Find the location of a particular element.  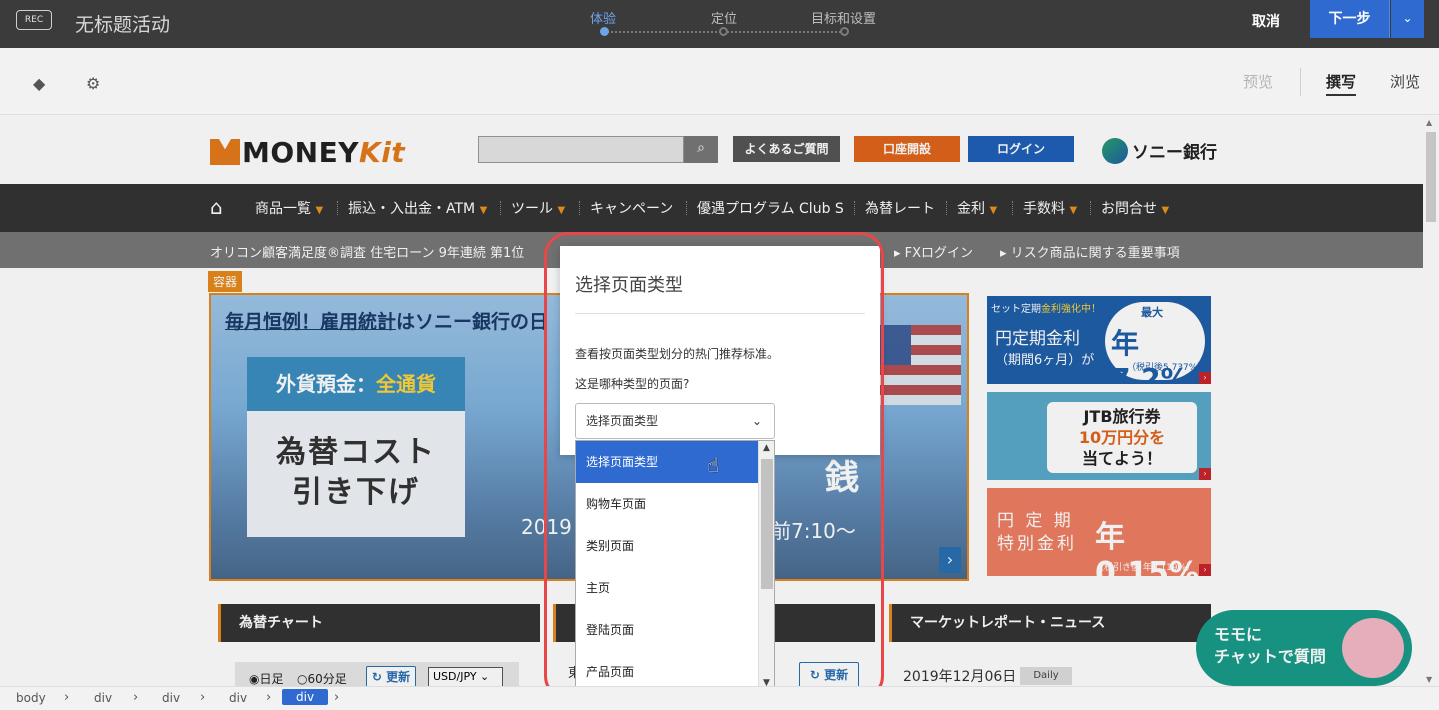

next-step-button: 下一步 is located at coordinates (1350, 19).